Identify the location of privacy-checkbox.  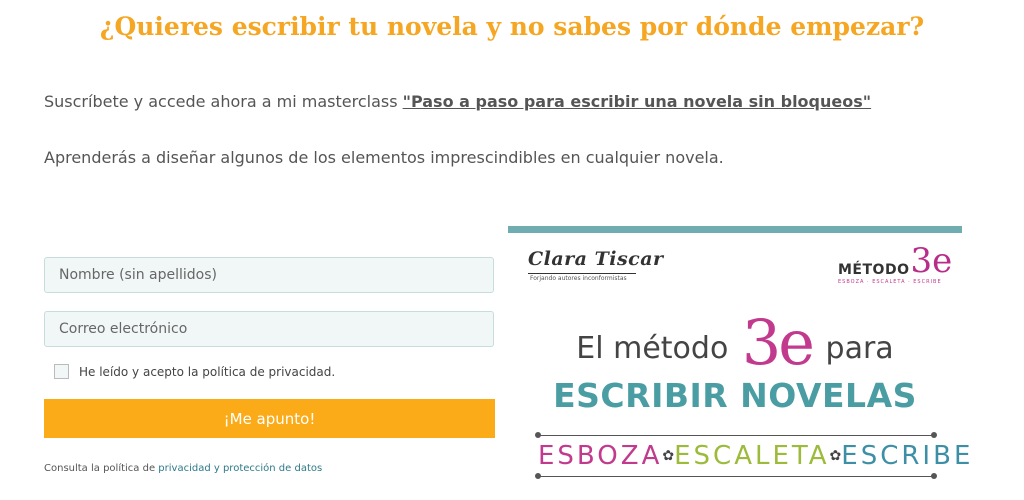
(61, 371).